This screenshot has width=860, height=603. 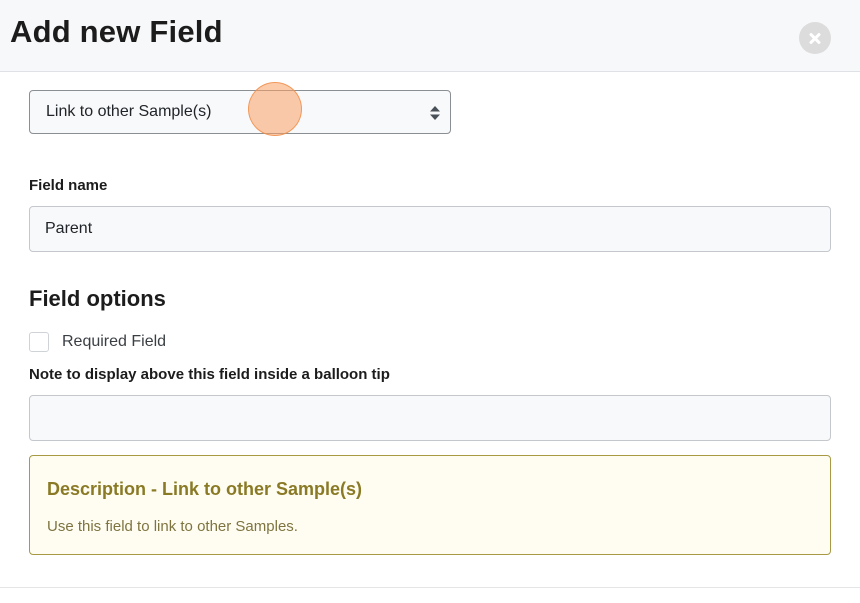 I want to click on footer-divider, so click(x=430, y=587).